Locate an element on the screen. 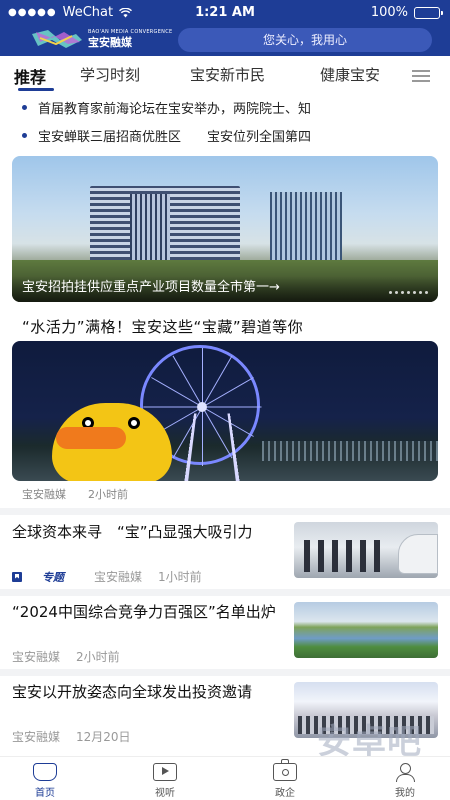 This screenshot has width=450, height=800. nav-label: 政企 is located at coordinates (285, 793).